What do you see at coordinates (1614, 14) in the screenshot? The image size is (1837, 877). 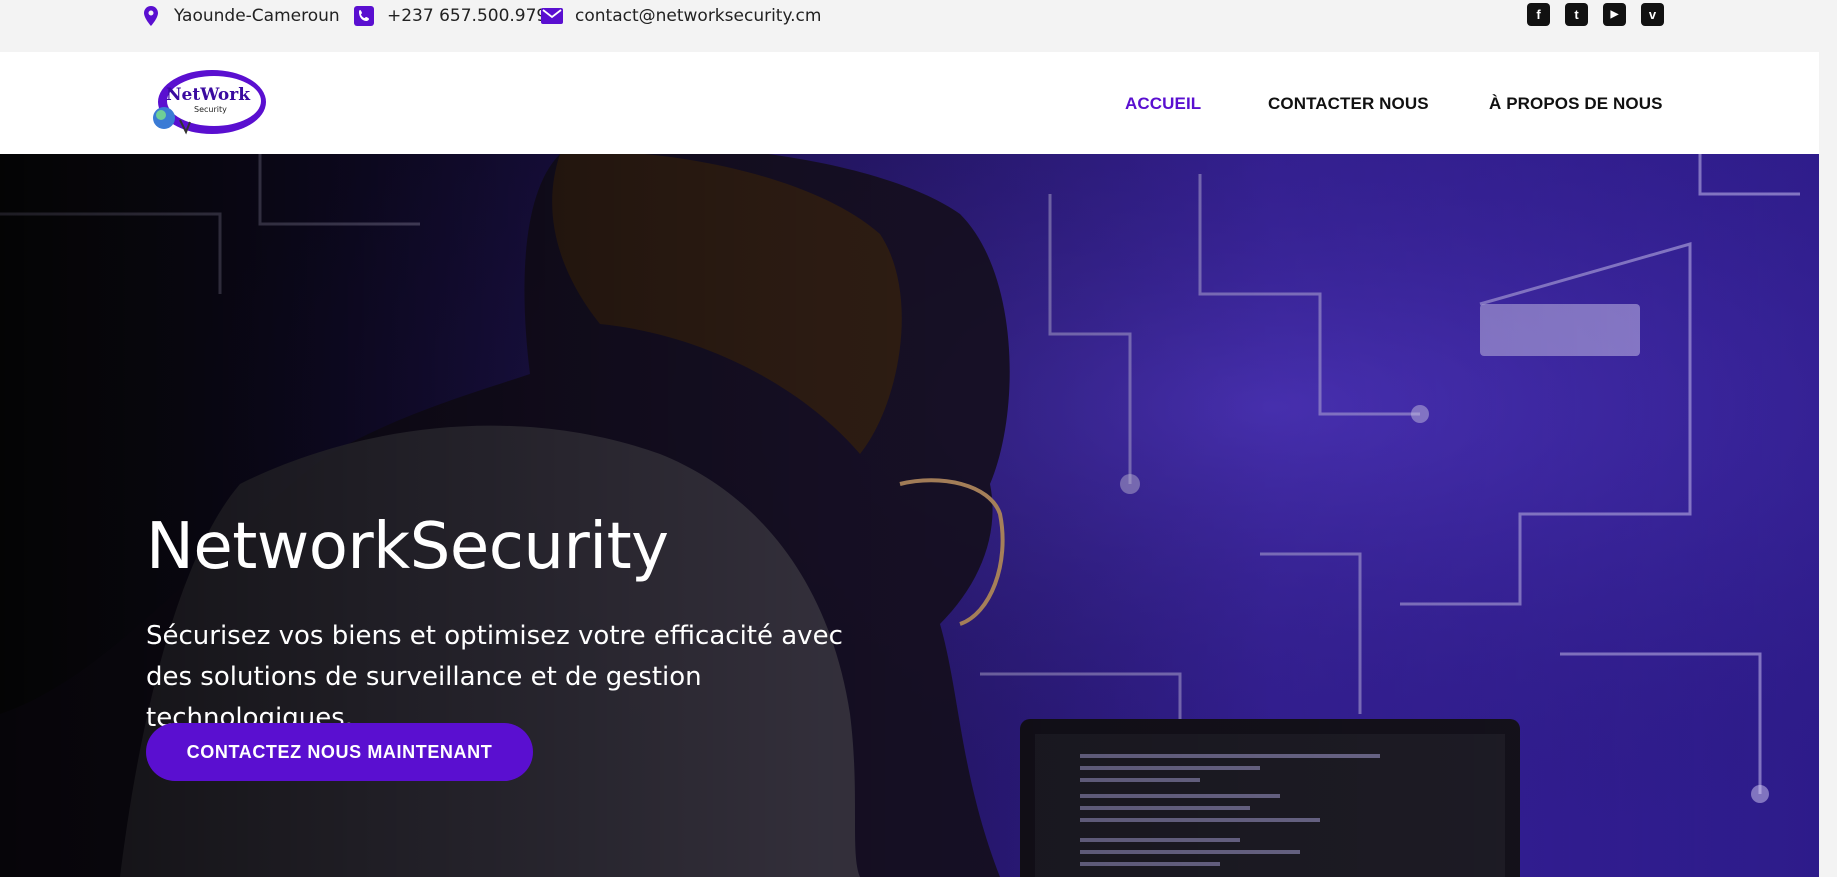 I see `youtube-icon: ▶` at bounding box center [1614, 14].